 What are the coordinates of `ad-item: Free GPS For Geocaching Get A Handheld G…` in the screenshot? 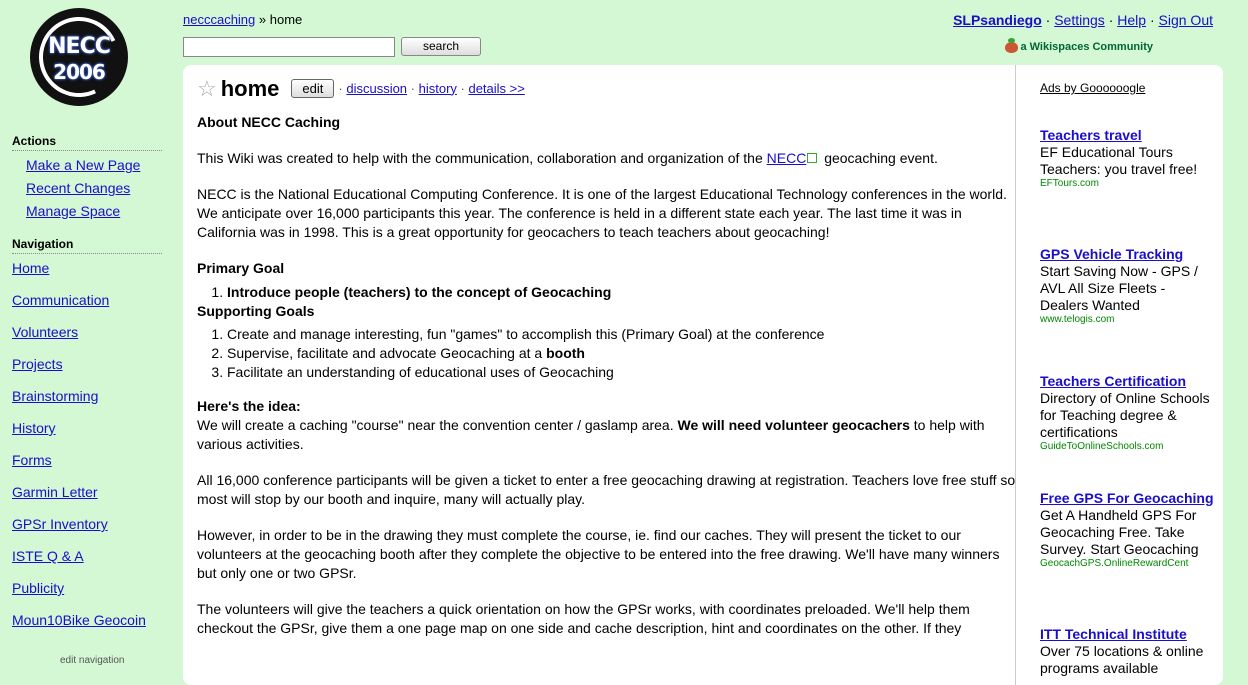 It's located at (1128, 530).